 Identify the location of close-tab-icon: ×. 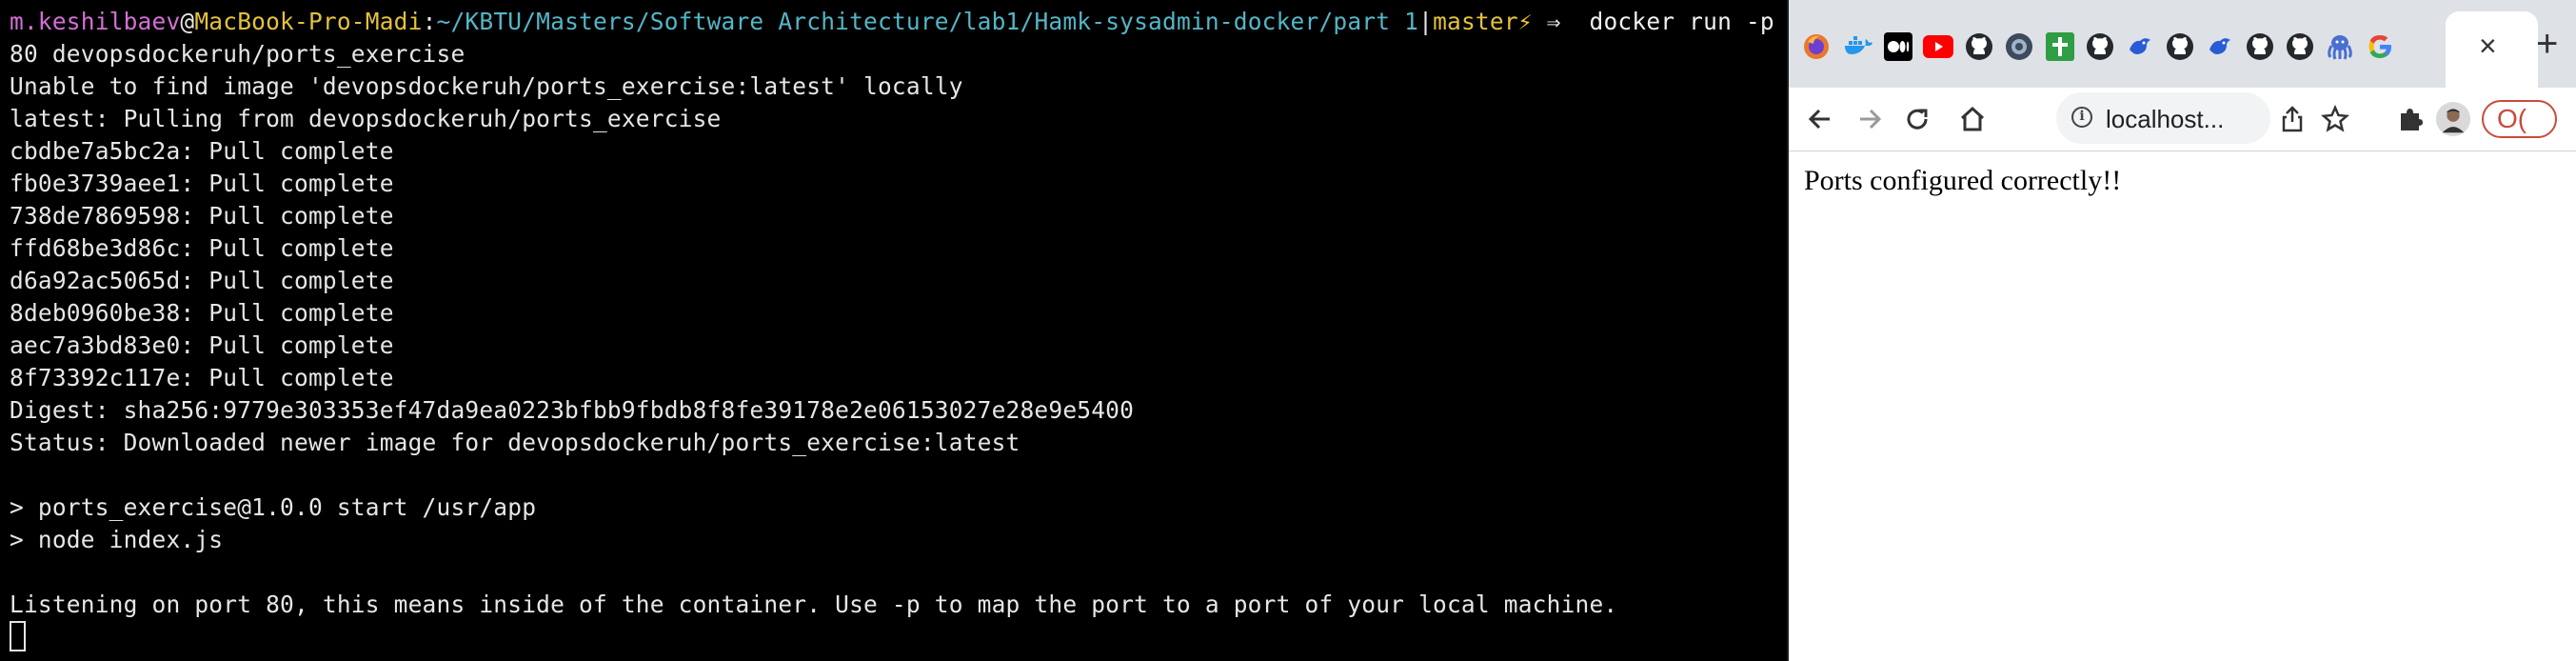
(2488, 46).